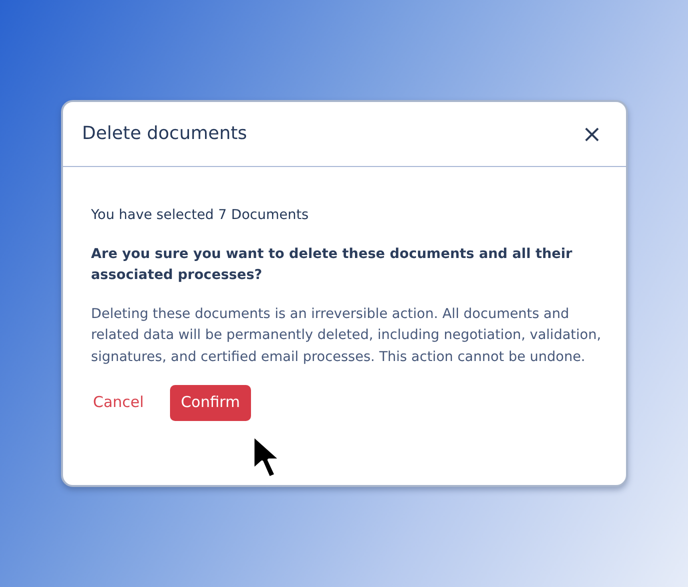 The width and height of the screenshot is (688, 587). Describe the element at coordinates (592, 134) in the screenshot. I see `close-button: ×` at that location.